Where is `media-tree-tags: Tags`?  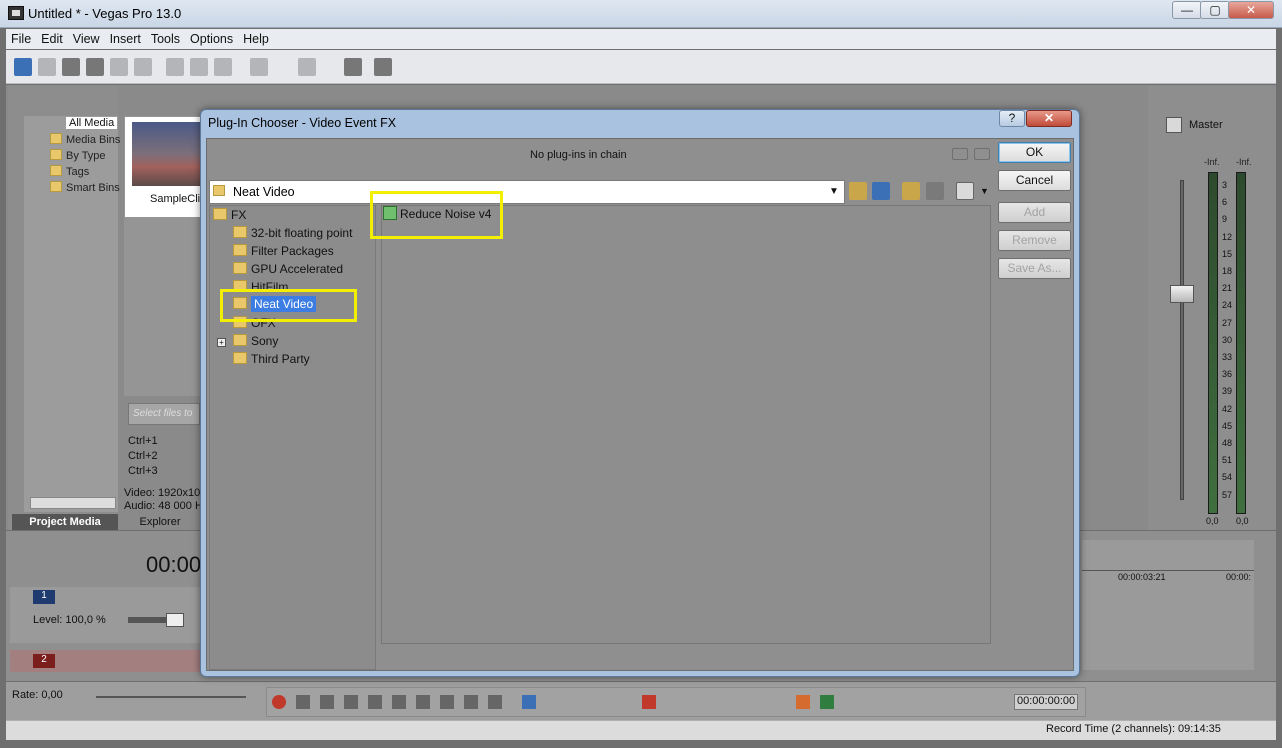 media-tree-tags: Tags is located at coordinates (69, 171).